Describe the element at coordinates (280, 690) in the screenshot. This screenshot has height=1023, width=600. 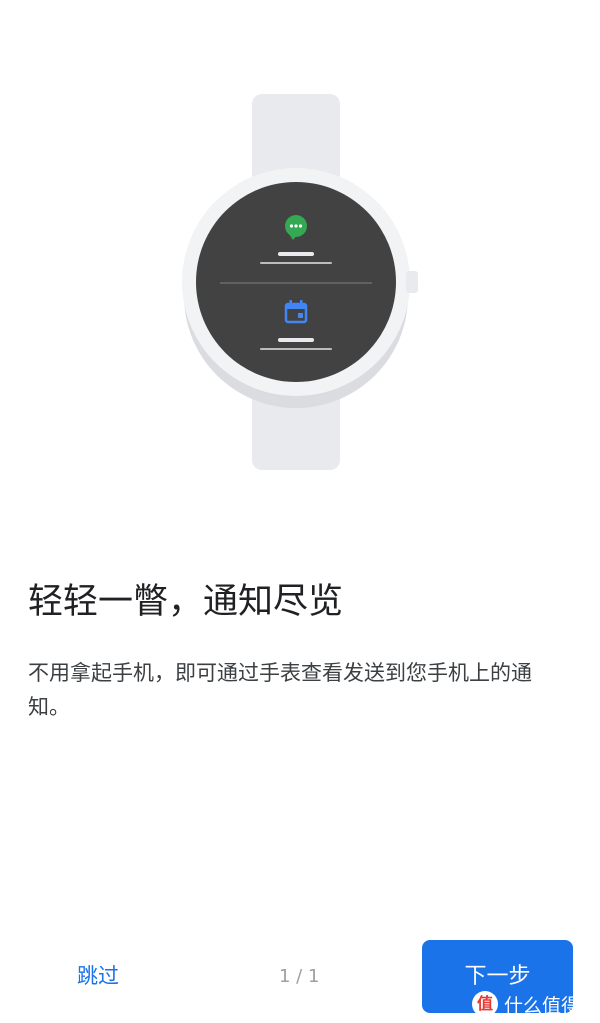
I see `onboarding-description: 不用拿起手机，即可通过手表查看发送到您手机上的通知。` at that location.